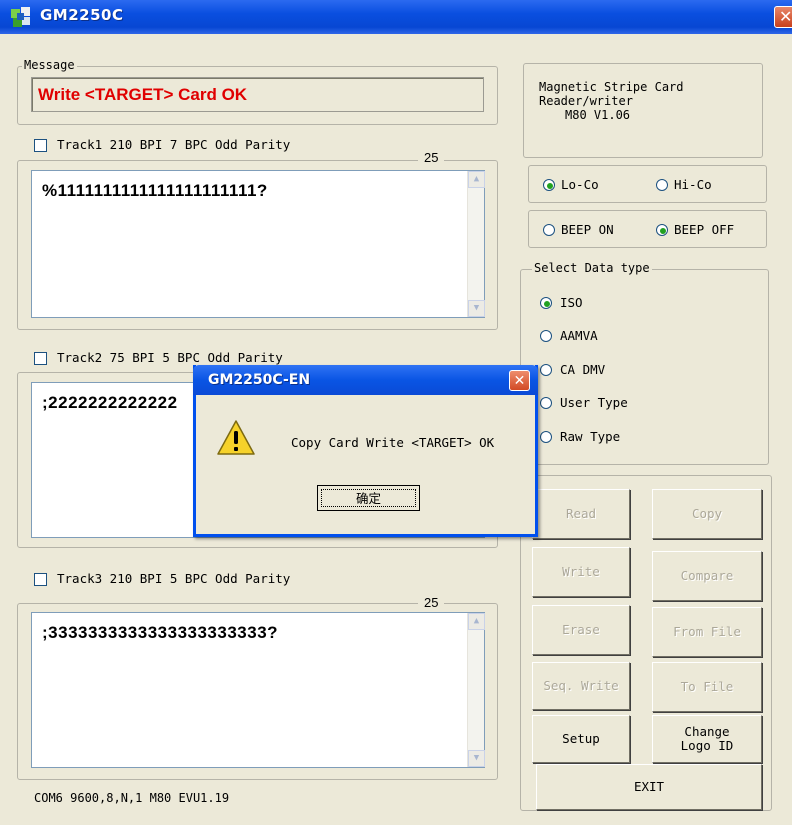 The image size is (792, 825). I want to click on status-text: COM6 9600,8,N,1 M80 EVU1.19, so click(132, 798).